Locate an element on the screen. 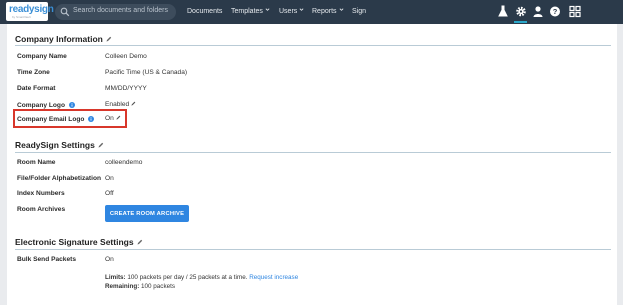  esign-settings-heading: Electronic Signature Settings is located at coordinates (79, 242).